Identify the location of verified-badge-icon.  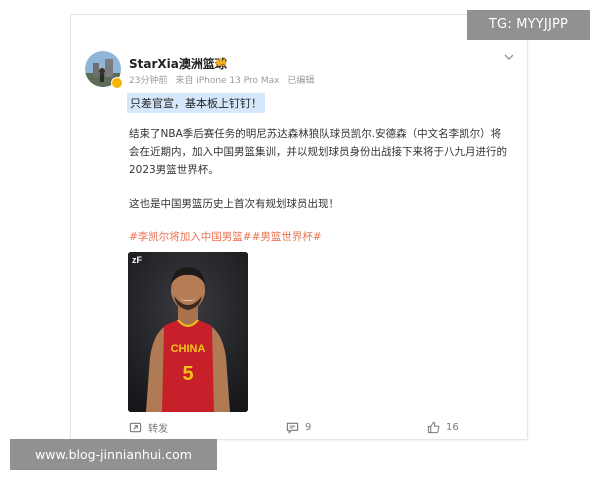
(117, 83).